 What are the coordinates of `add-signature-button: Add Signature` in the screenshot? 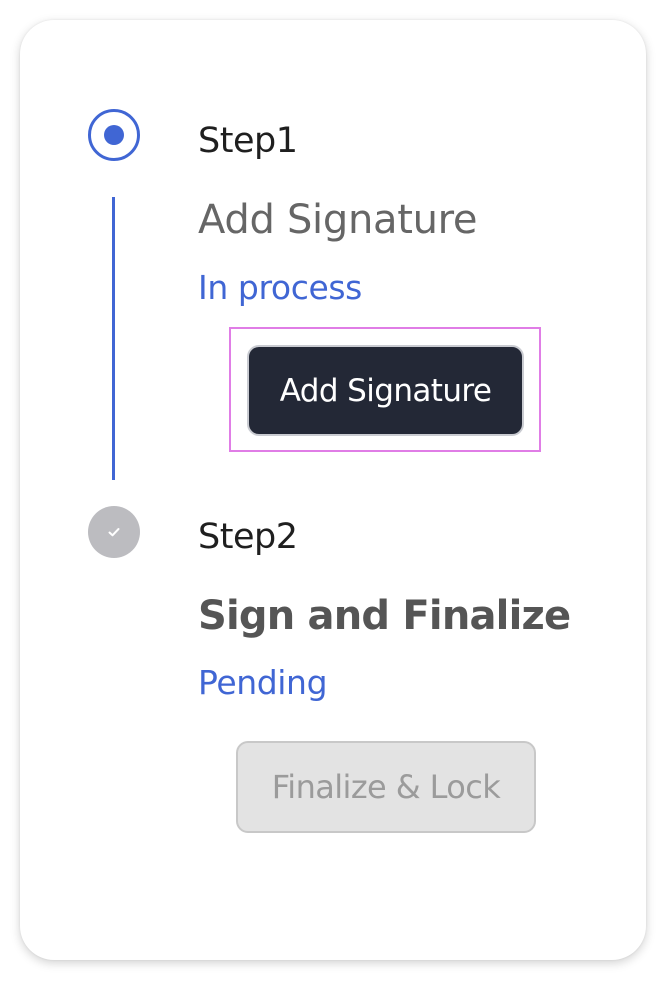 It's located at (385, 390).